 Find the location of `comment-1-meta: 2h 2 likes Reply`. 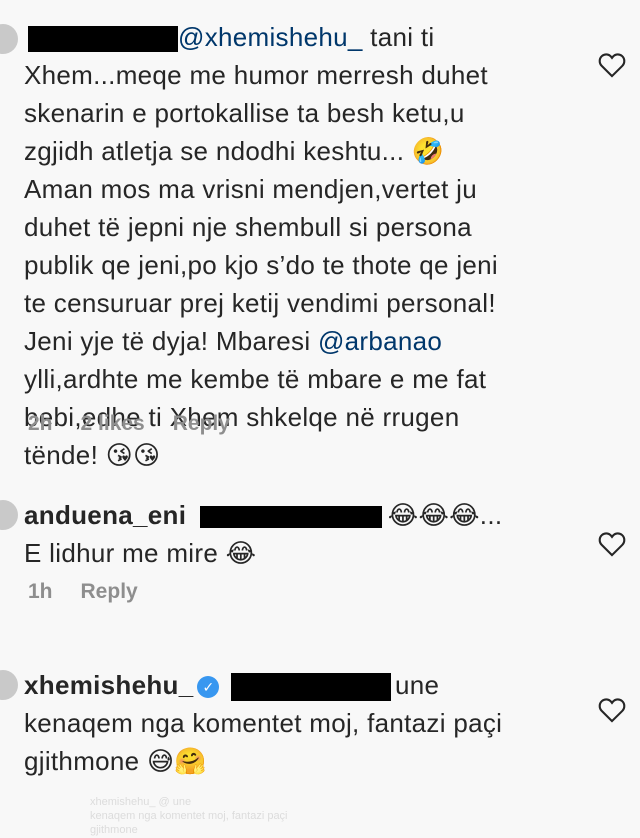

comment-1-meta: 2h 2 likes Reply is located at coordinates (129, 424).